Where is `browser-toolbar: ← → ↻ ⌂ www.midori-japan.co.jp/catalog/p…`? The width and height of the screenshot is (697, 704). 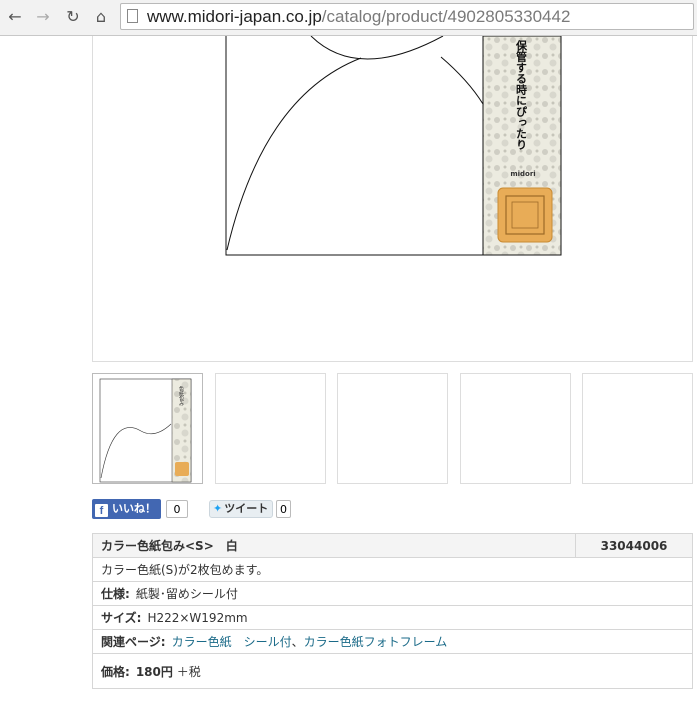
browser-toolbar: ← → ↻ ⌂ www.midori-japan.co.jp/catalog/p… is located at coordinates (348, 18).